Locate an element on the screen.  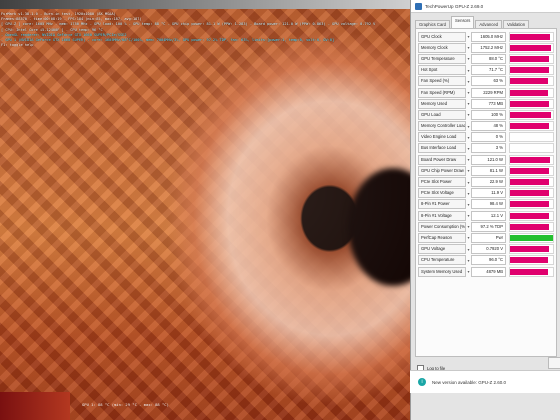
sensor-row: GPU Clock ▾ 1605.0 MHz is located at coordinates (486, 36).